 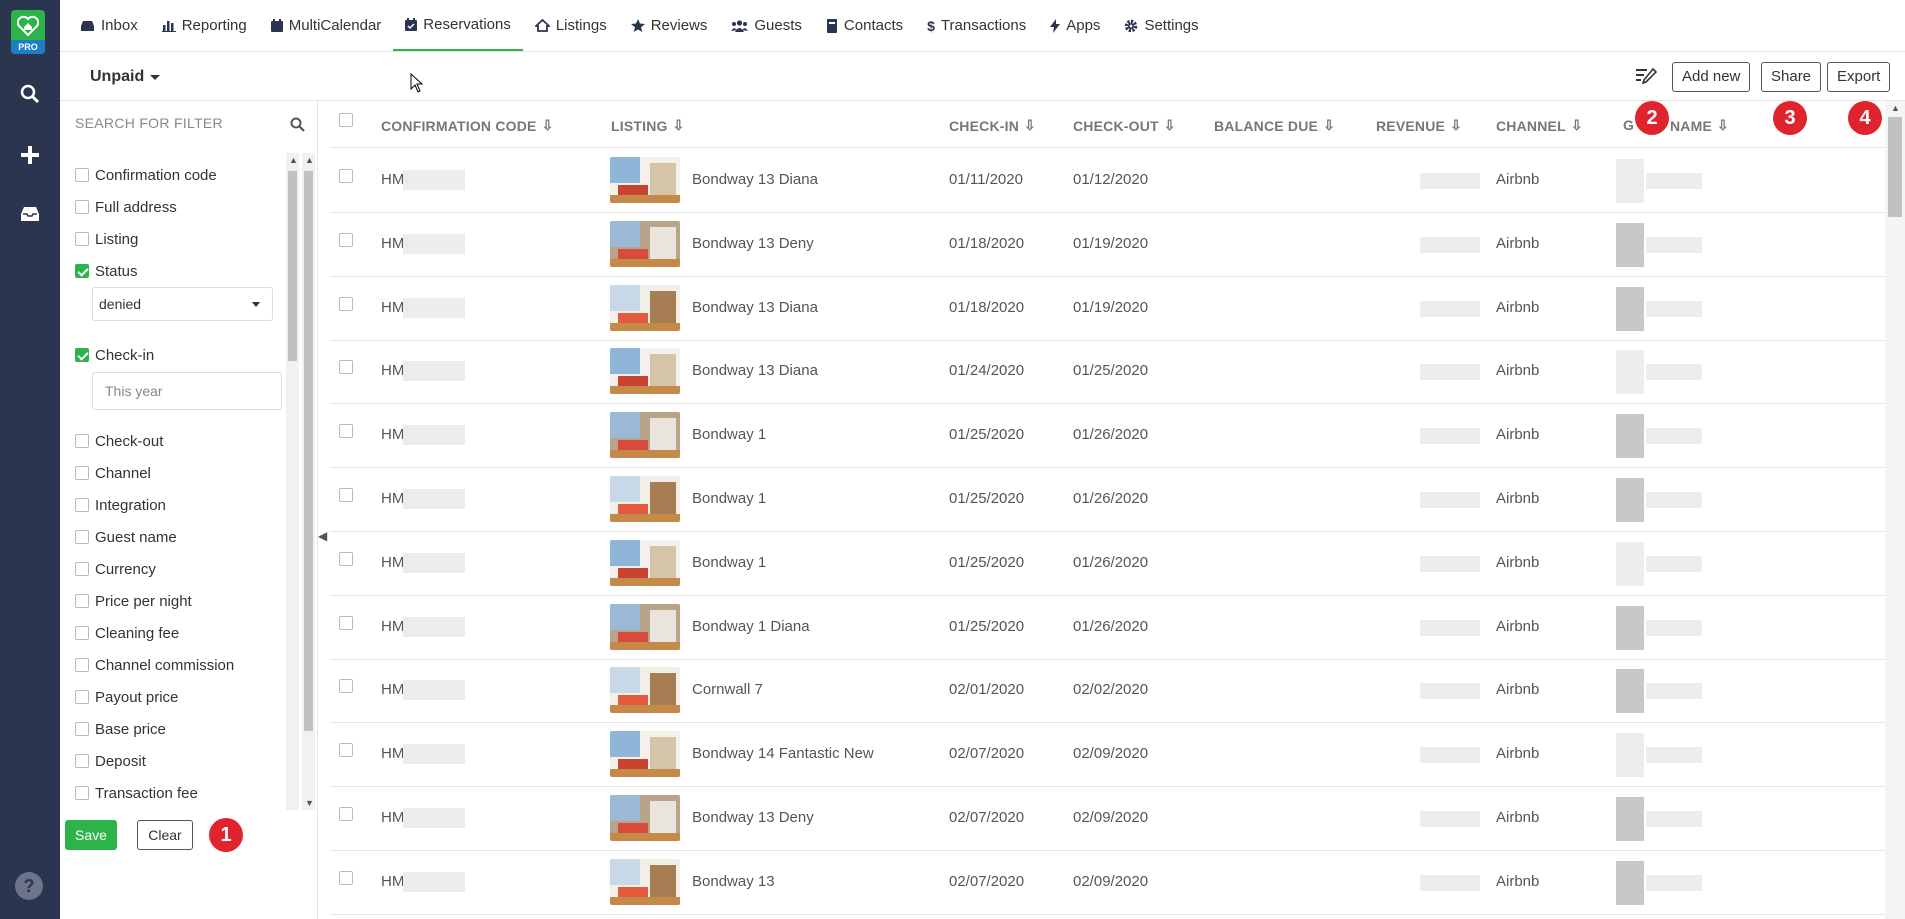 I want to click on clear-button: Clear, so click(x=165, y=835).